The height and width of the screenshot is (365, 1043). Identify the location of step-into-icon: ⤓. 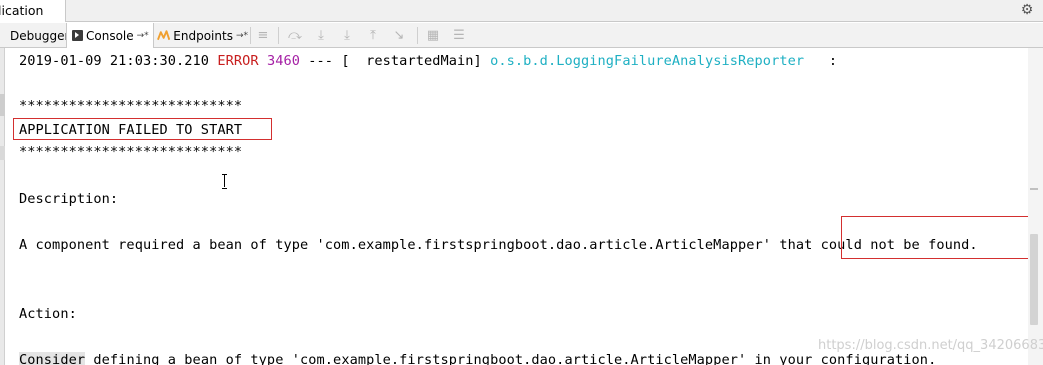
(321, 35).